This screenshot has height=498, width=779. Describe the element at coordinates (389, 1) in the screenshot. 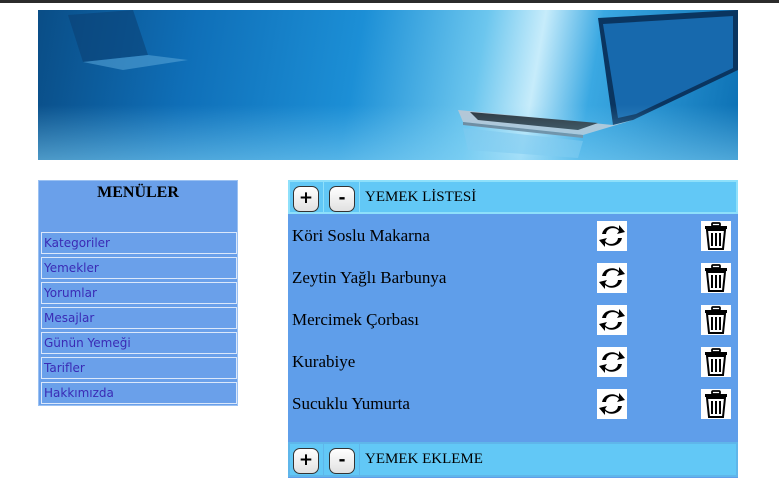

I see `top-border-line` at that location.